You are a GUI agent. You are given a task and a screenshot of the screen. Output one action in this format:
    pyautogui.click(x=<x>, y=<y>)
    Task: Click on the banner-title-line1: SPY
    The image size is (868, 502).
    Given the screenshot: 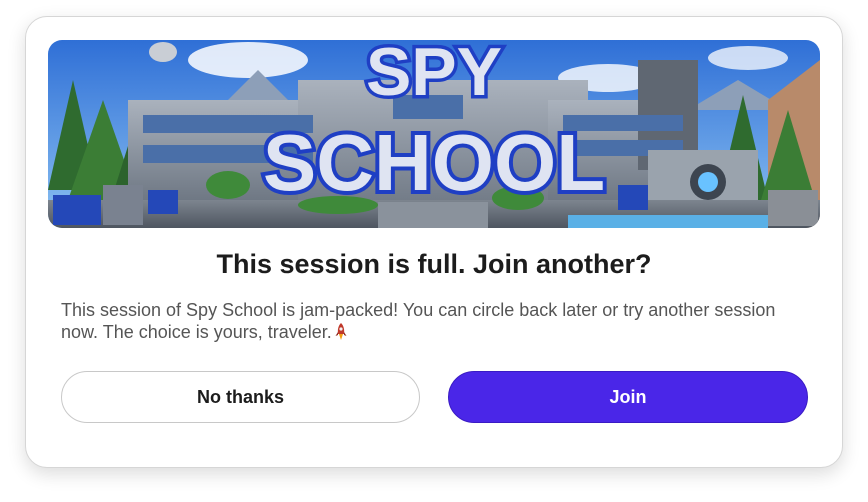 What is the action you would take?
    pyautogui.click(x=434, y=75)
    